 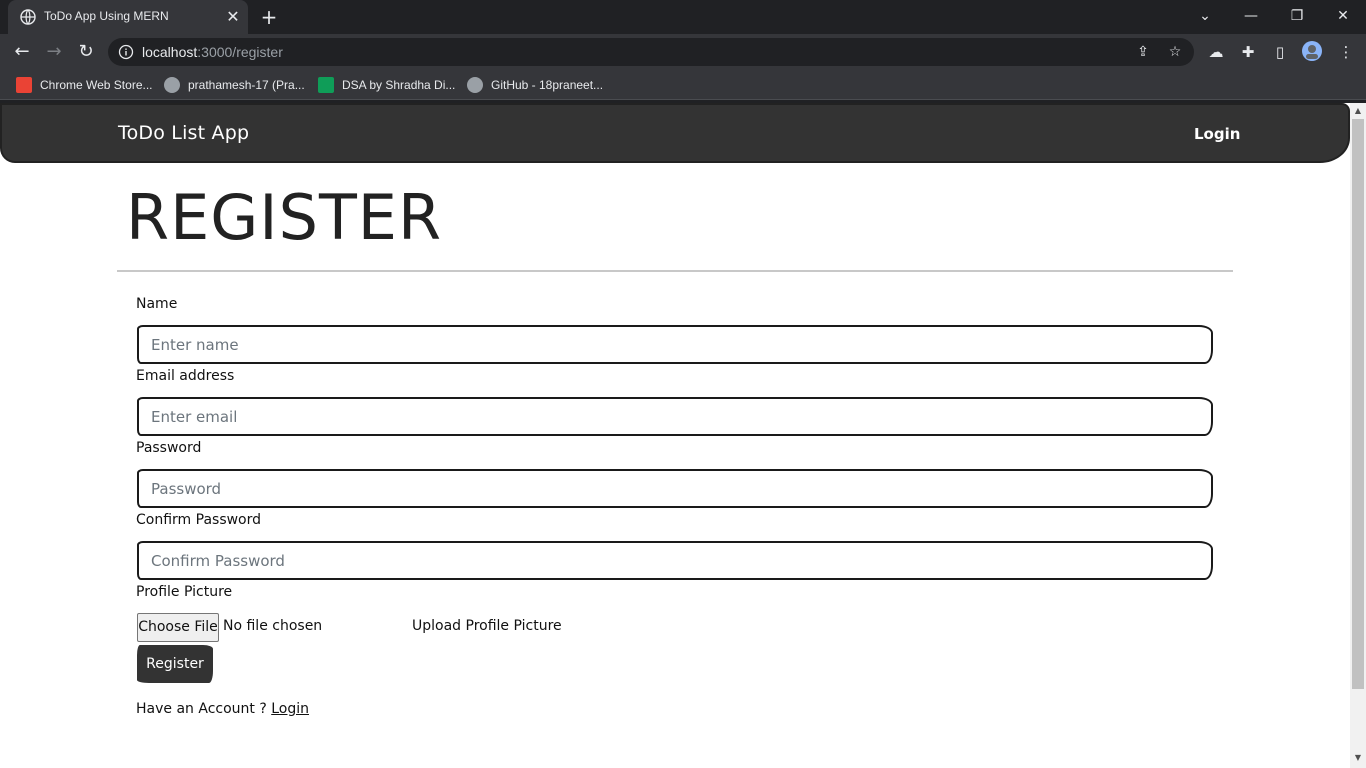 I want to click on back-icon: ←, so click(x=22, y=52).